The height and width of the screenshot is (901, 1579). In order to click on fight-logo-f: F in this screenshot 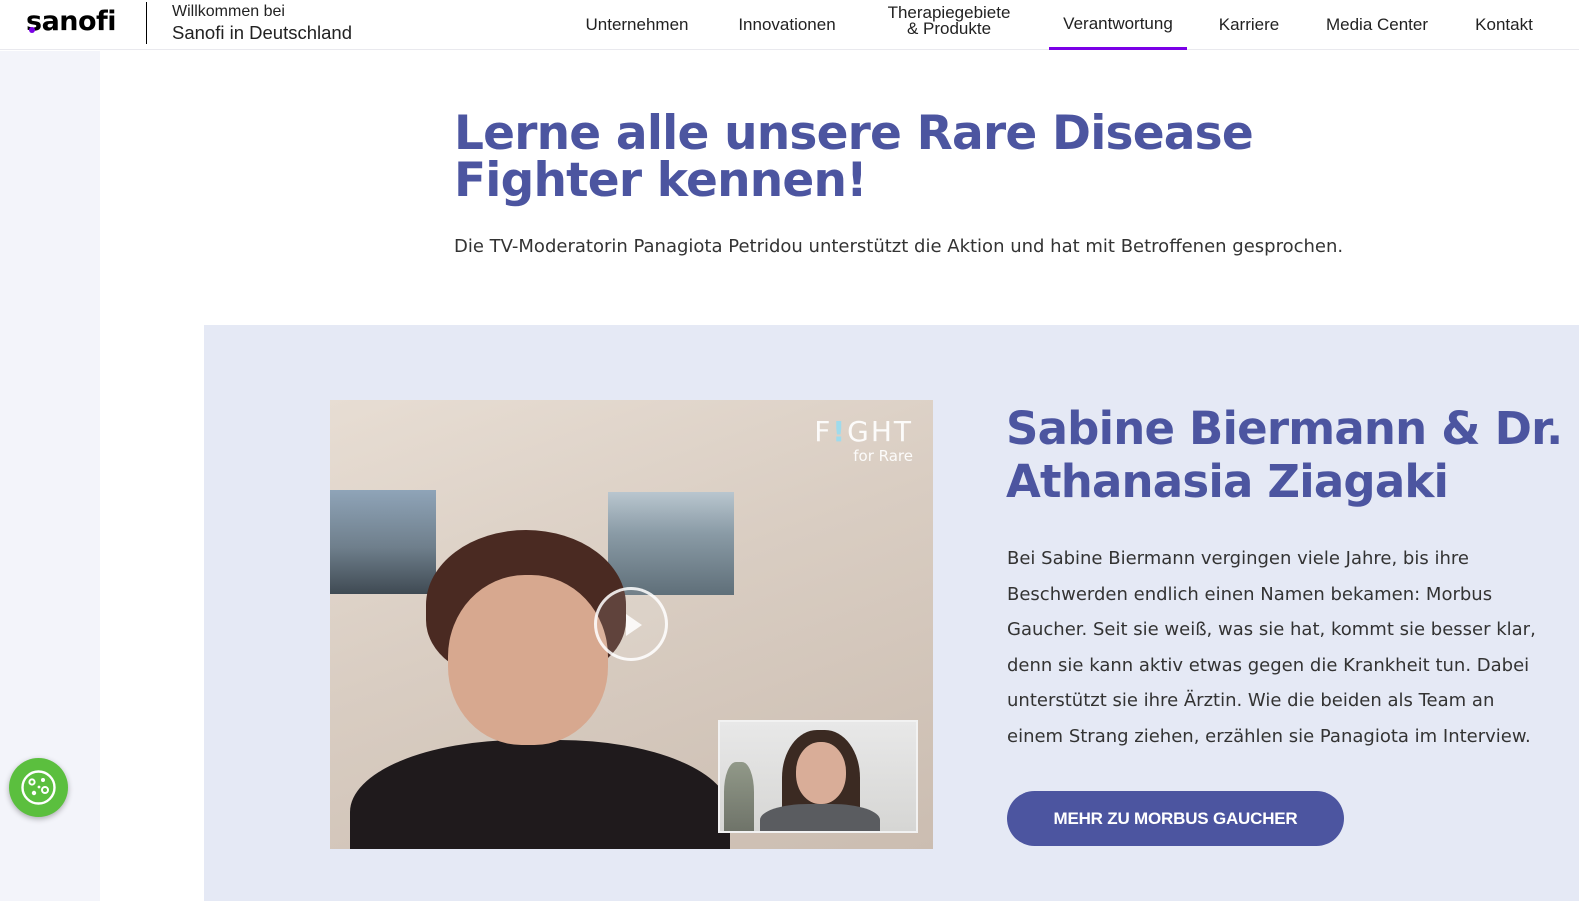, I will do `click(823, 431)`.